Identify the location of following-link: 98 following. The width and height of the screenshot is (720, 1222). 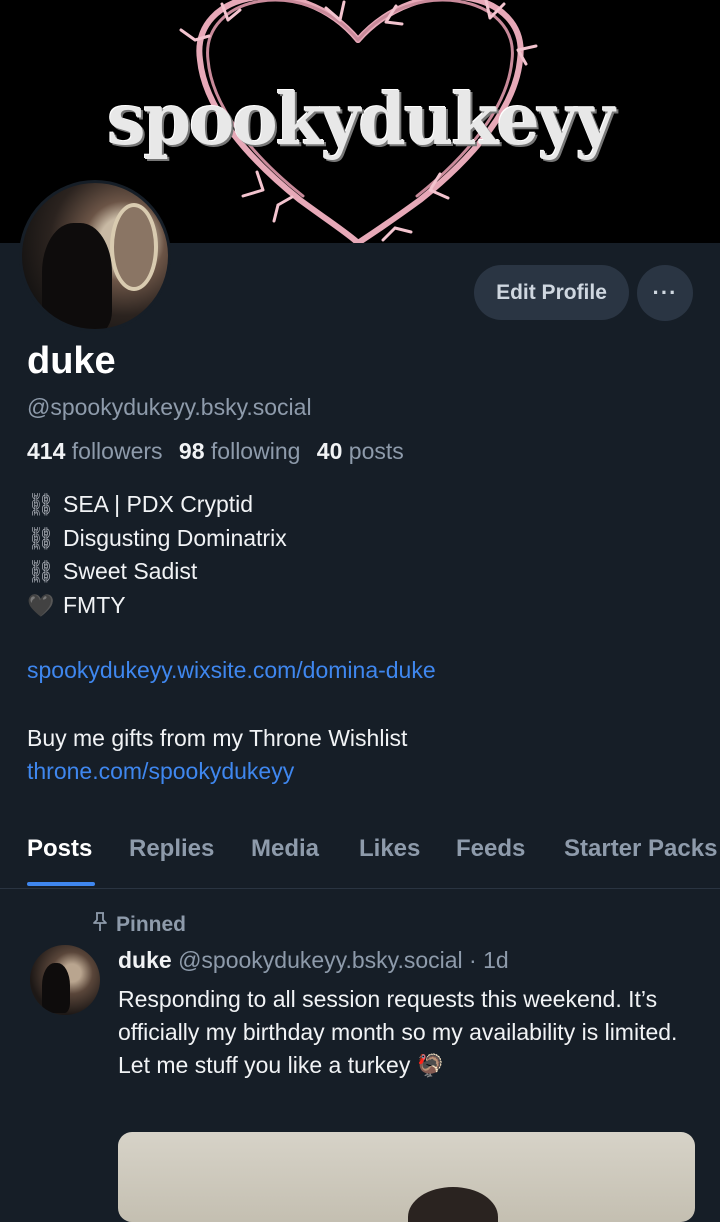
(239, 451).